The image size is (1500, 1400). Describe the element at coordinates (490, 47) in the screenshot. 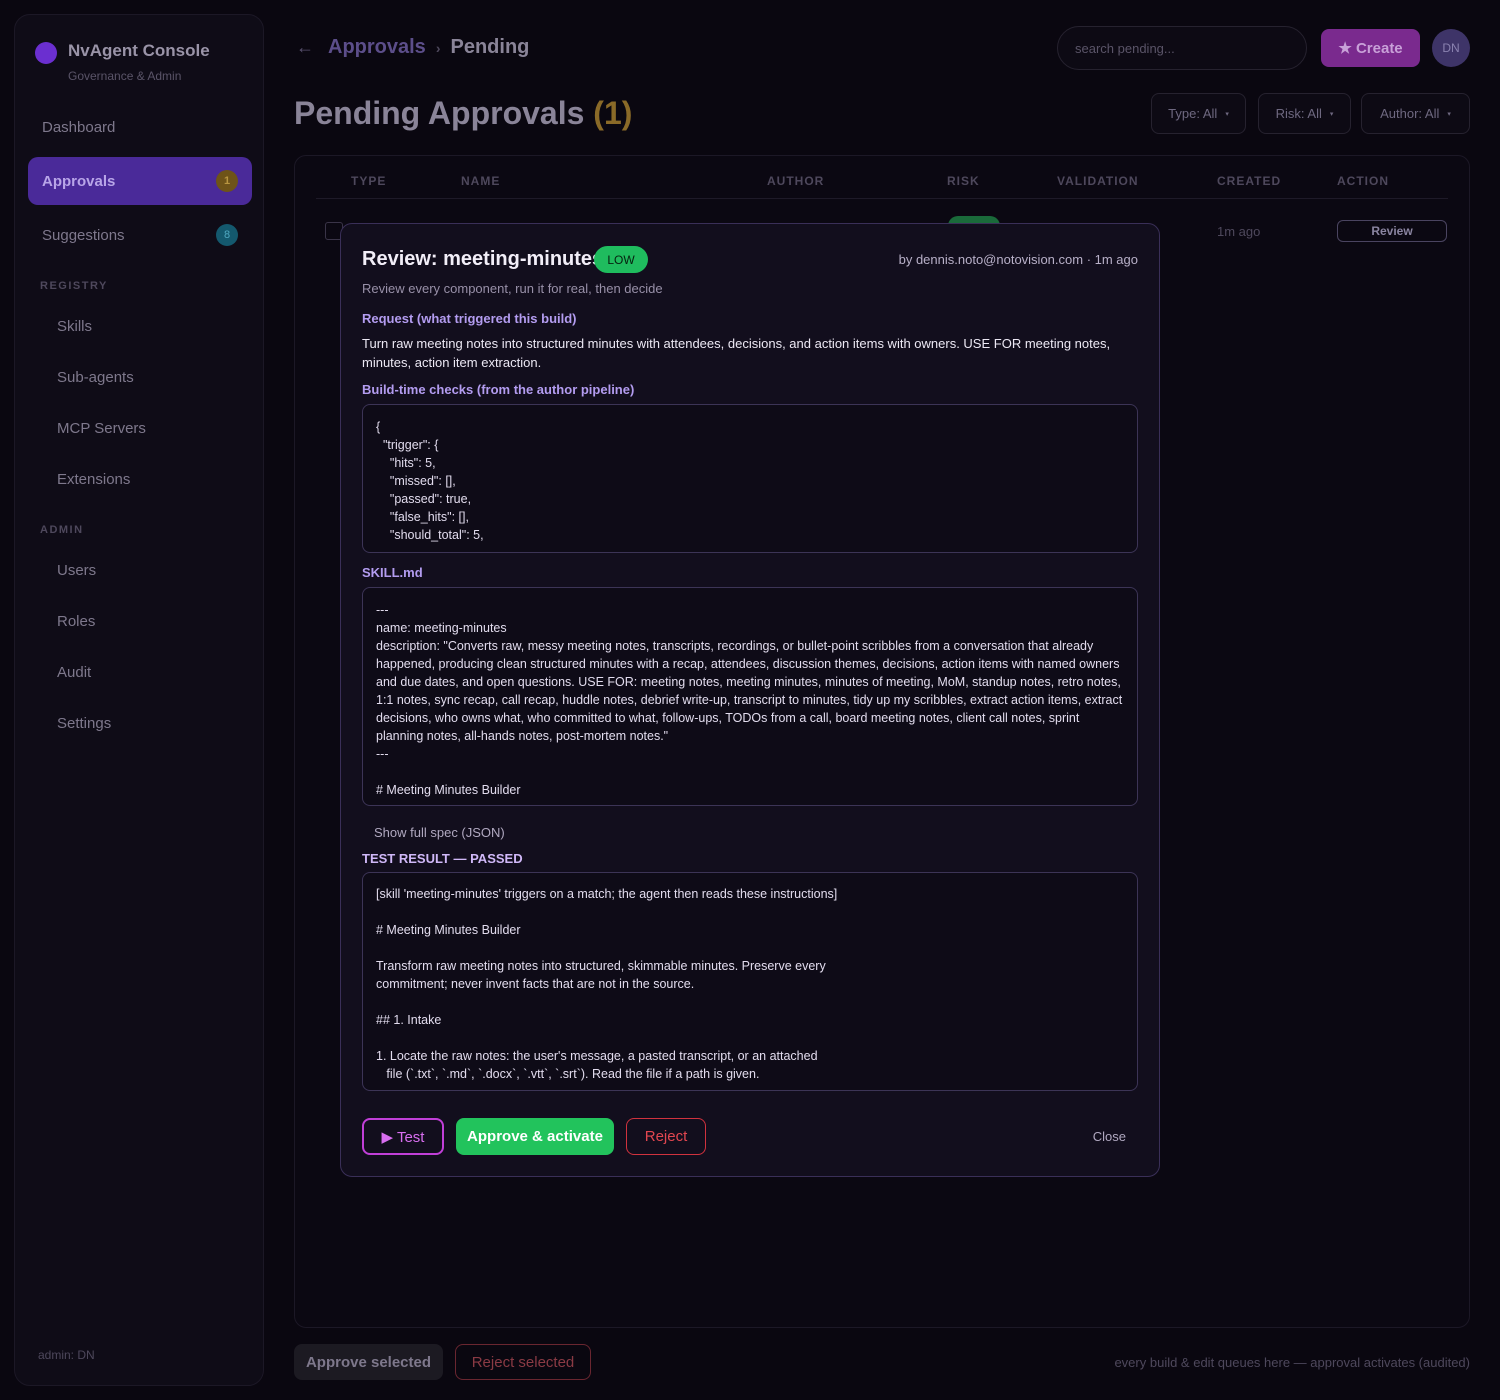

I see `breadcrumb-current: Pending` at that location.